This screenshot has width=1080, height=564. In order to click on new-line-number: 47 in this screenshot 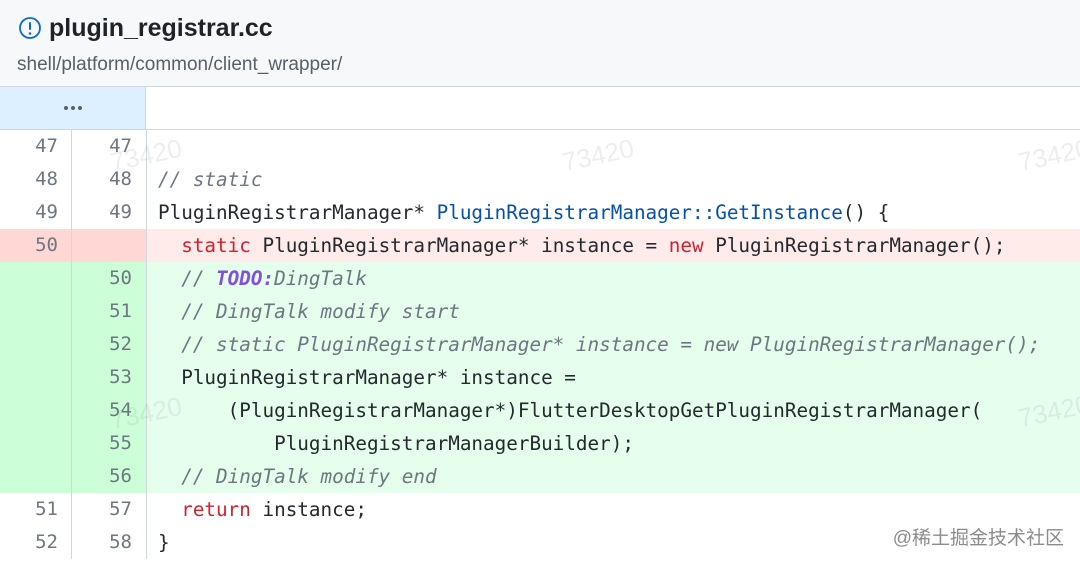, I will do `click(120, 146)`.